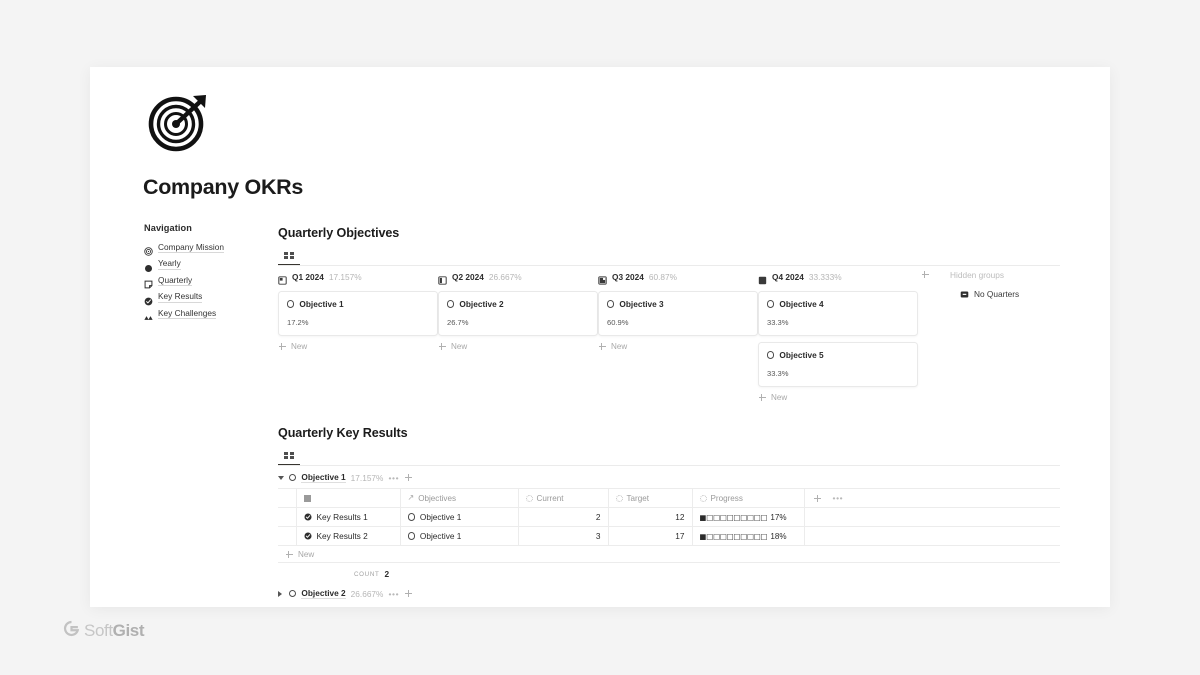 This screenshot has width=1200, height=675. Describe the element at coordinates (619, 346) in the screenshot. I see `add-objective-label: New` at that location.